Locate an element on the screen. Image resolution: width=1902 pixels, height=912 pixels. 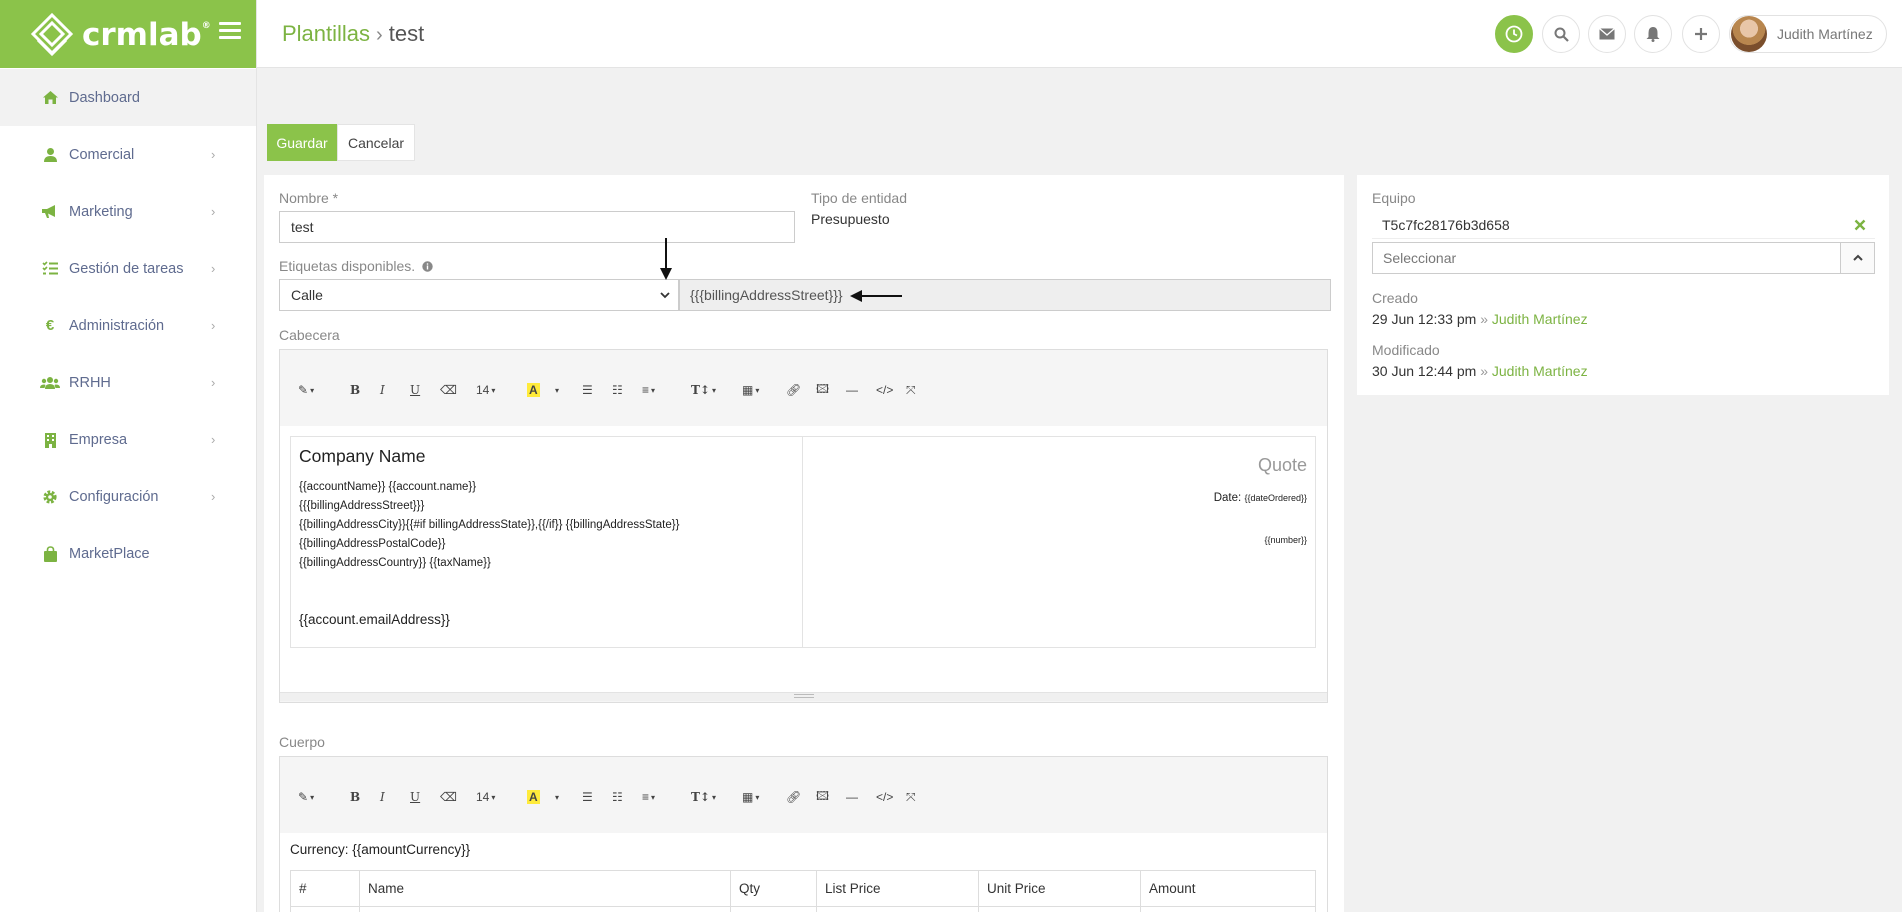
header-line: {{billingAddressPostalCode}} is located at coordinates (372, 544).